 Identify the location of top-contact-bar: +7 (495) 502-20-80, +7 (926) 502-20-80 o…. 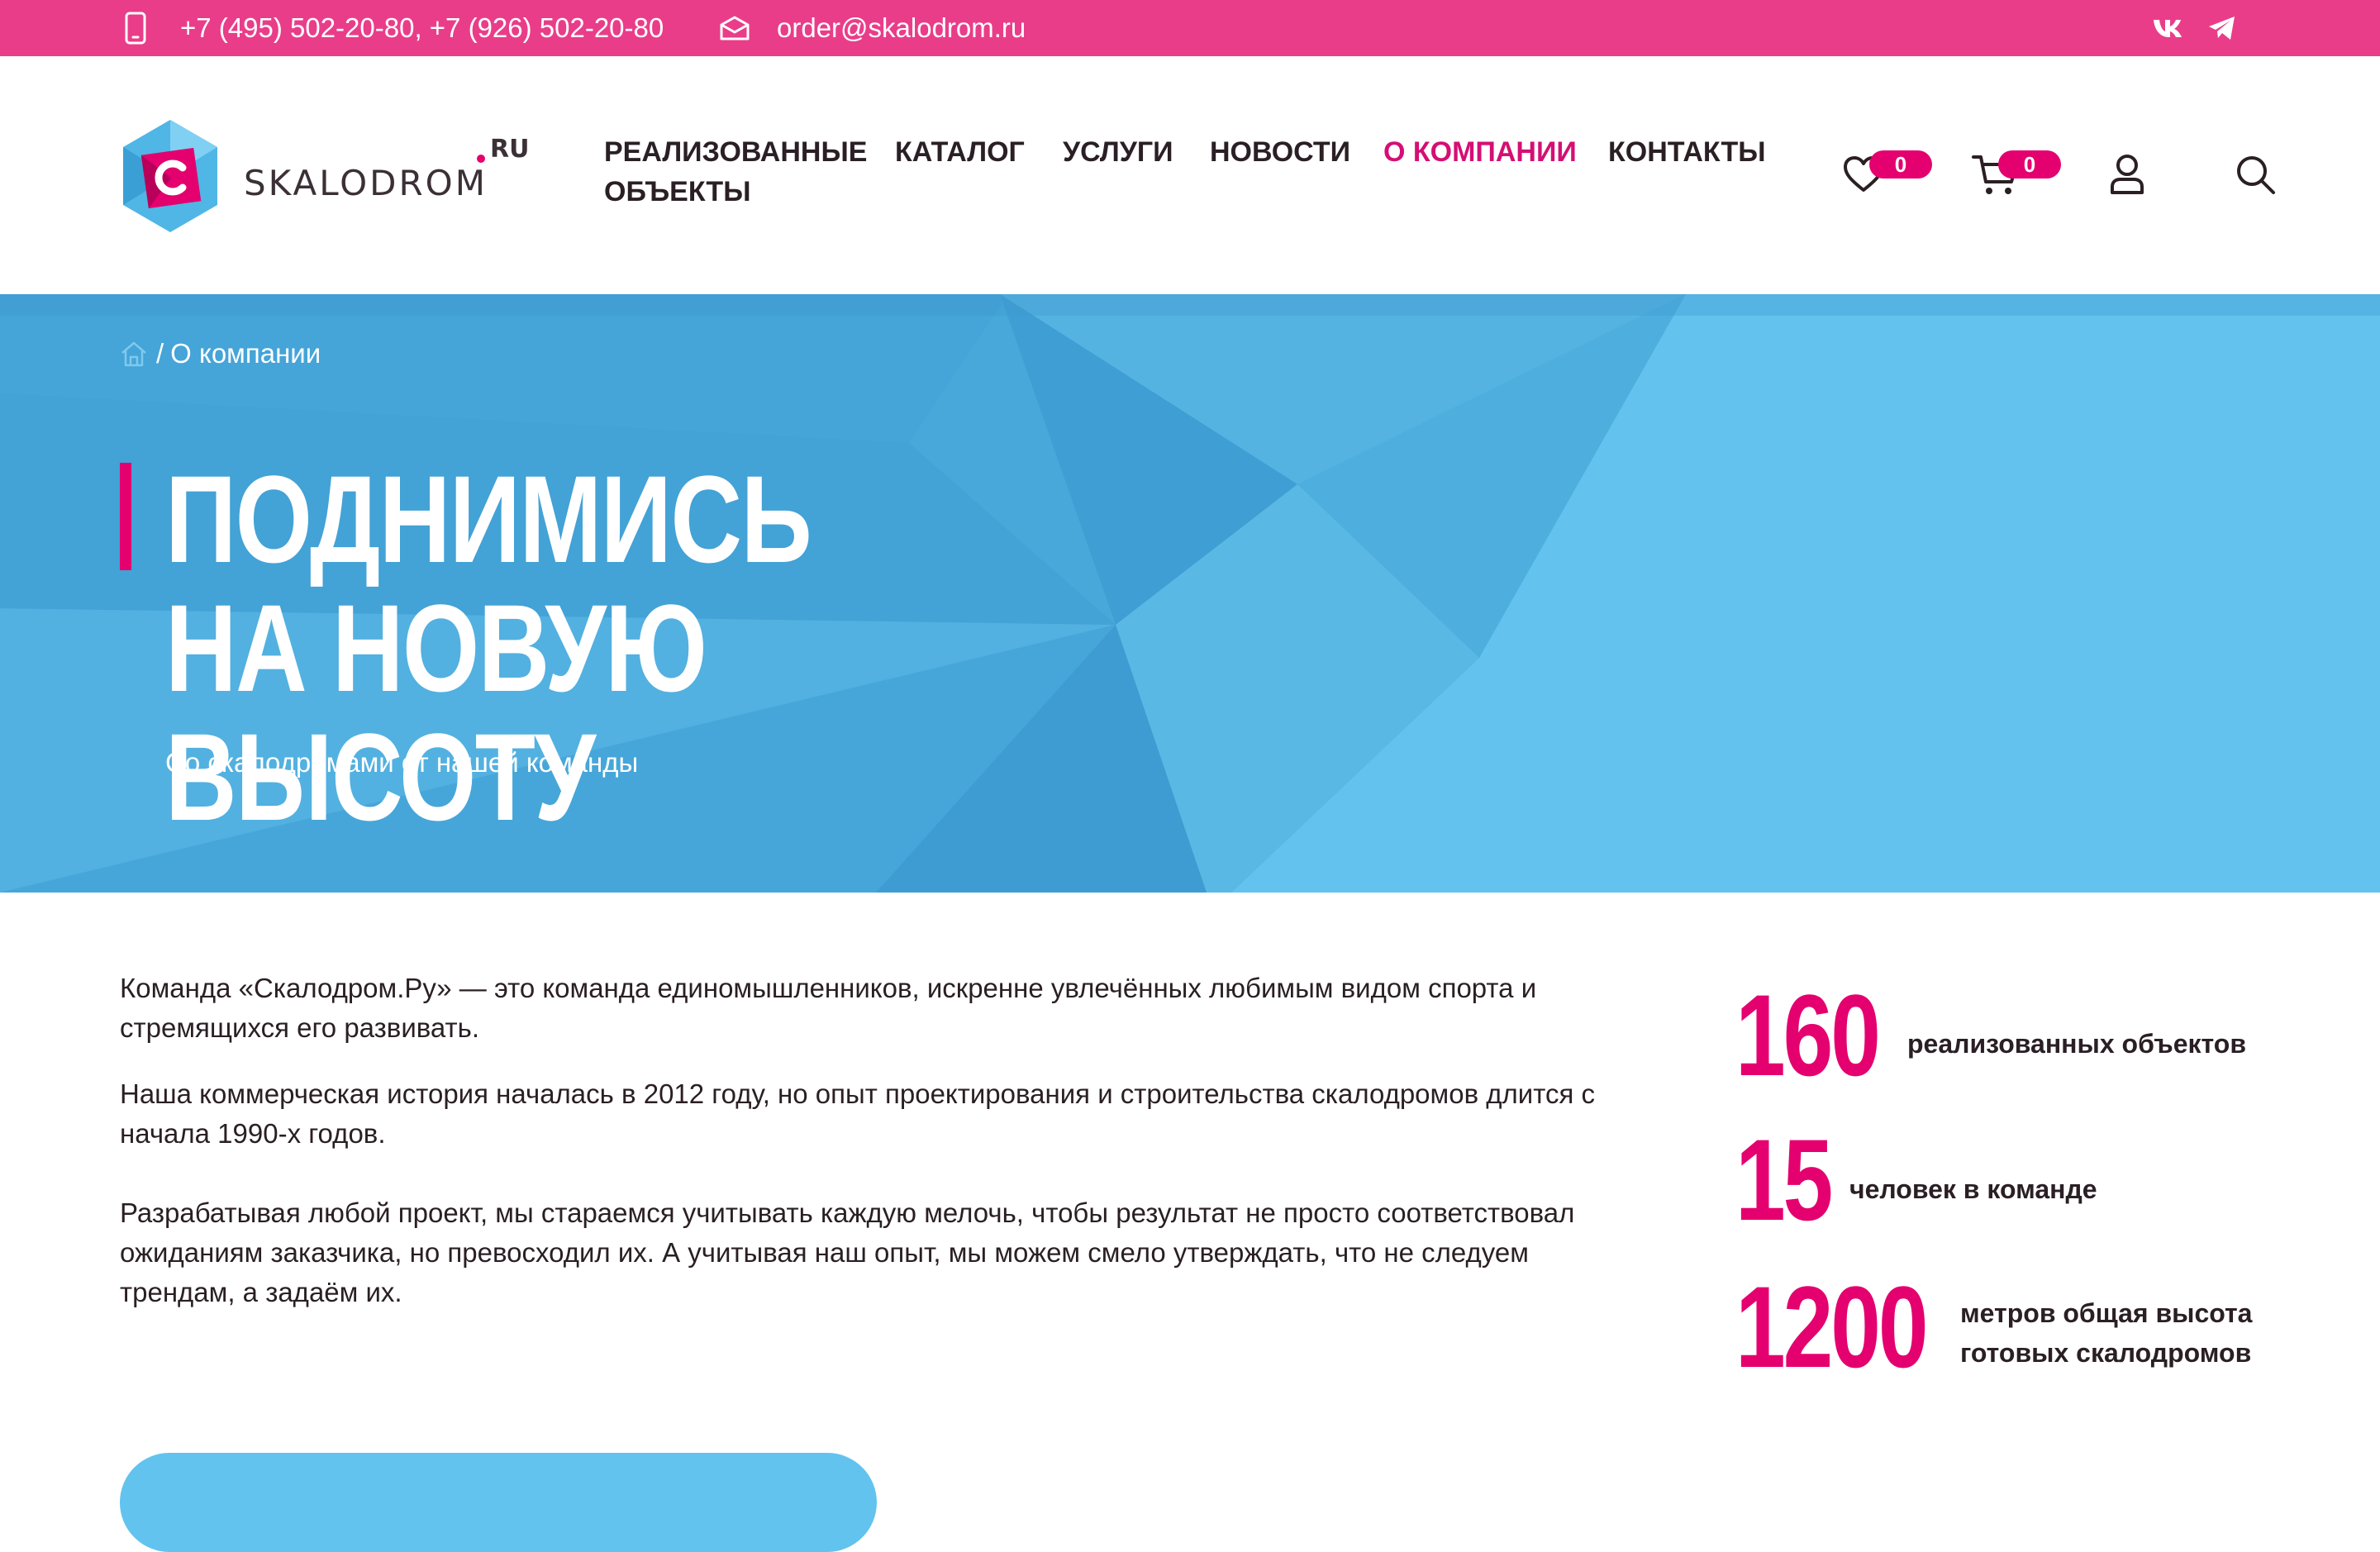
(1190, 28).